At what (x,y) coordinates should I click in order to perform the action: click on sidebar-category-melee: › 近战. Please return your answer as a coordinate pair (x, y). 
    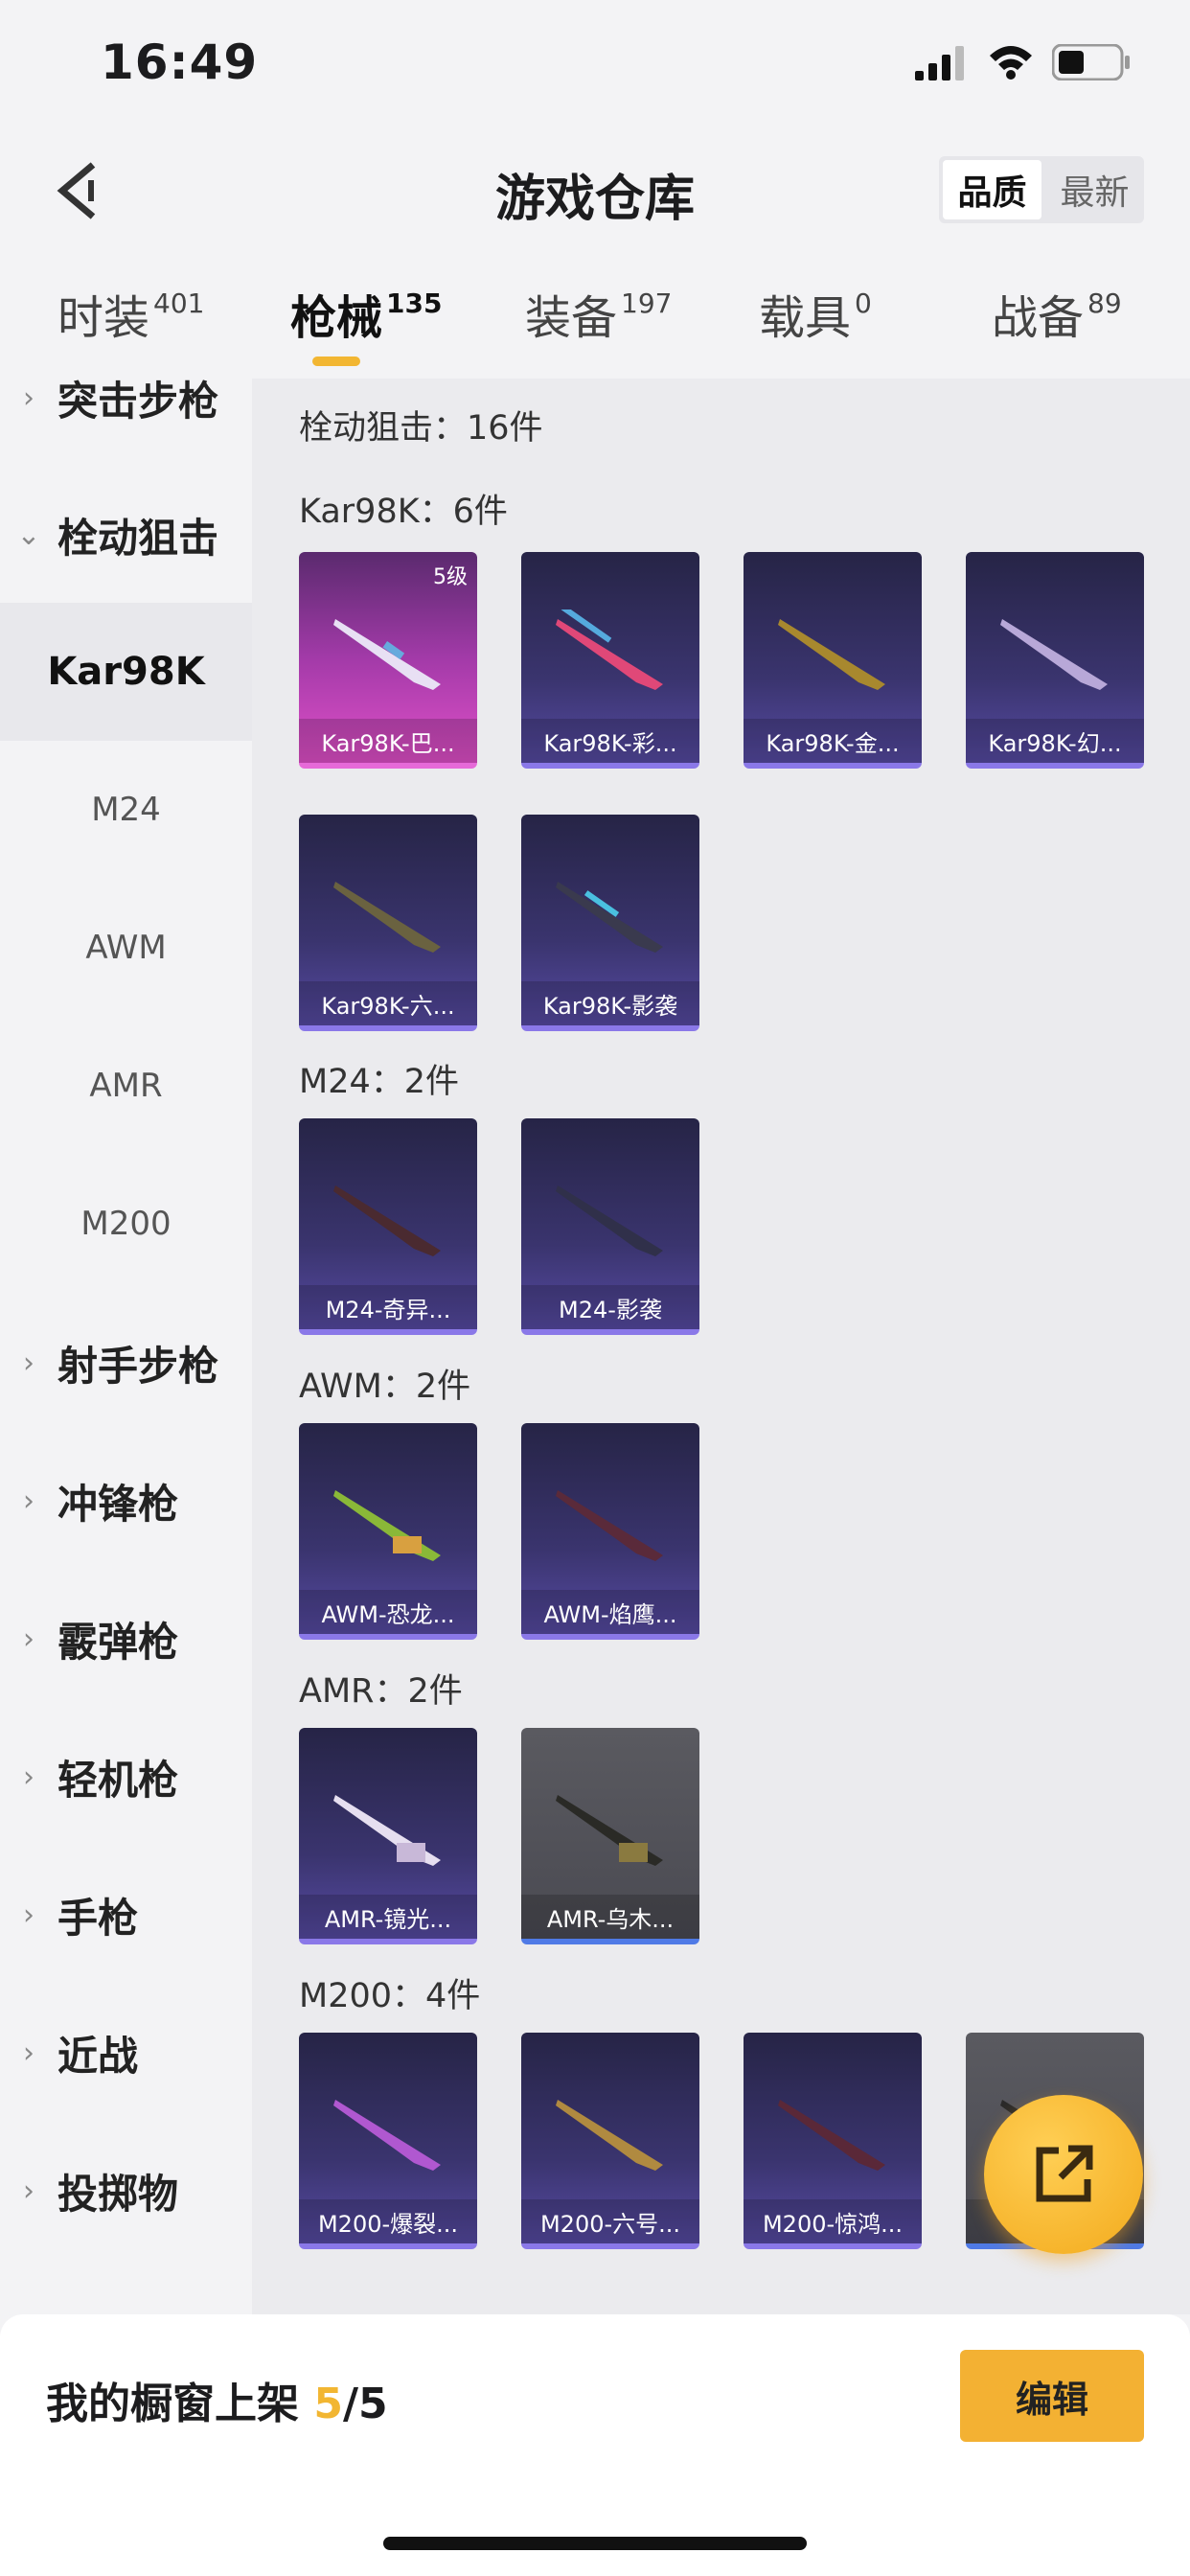
    Looking at the image, I should click on (126, 2053).